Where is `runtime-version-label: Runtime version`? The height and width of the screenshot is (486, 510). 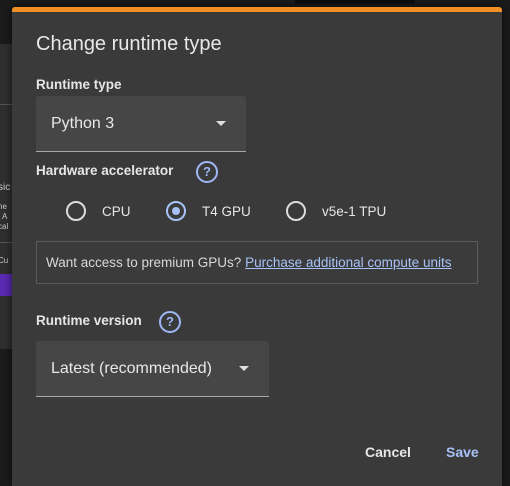
runtime-version-label: Runtime version is located at coordinates (89, 320).